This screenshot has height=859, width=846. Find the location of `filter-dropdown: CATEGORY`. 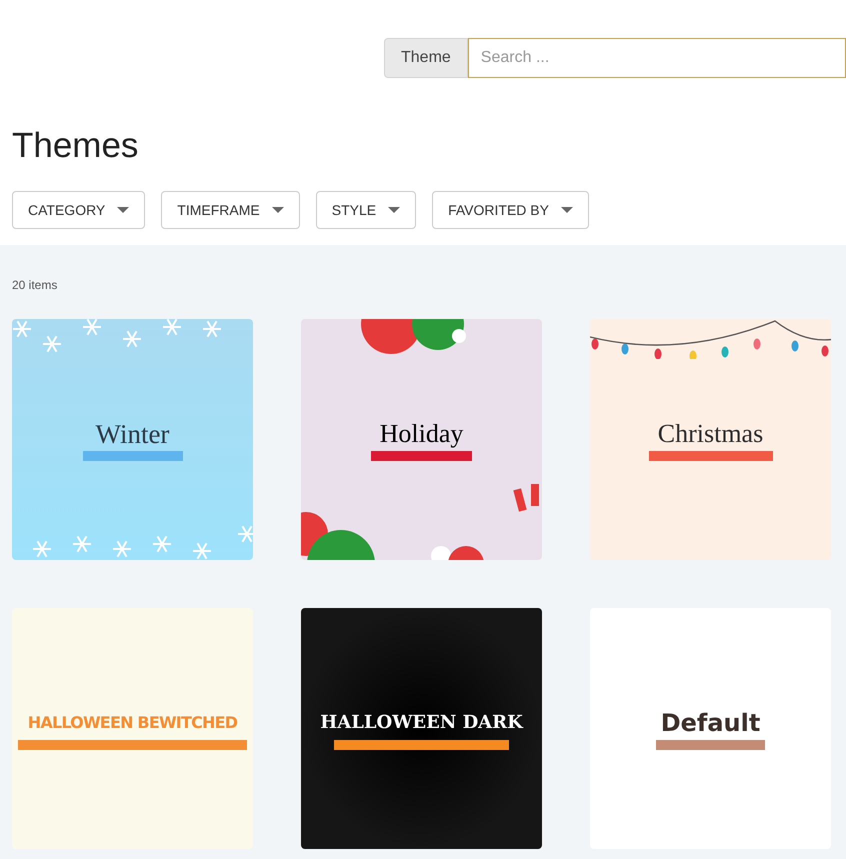

filter-dropdown: CATEGORY is located at coordinates (79, 210).